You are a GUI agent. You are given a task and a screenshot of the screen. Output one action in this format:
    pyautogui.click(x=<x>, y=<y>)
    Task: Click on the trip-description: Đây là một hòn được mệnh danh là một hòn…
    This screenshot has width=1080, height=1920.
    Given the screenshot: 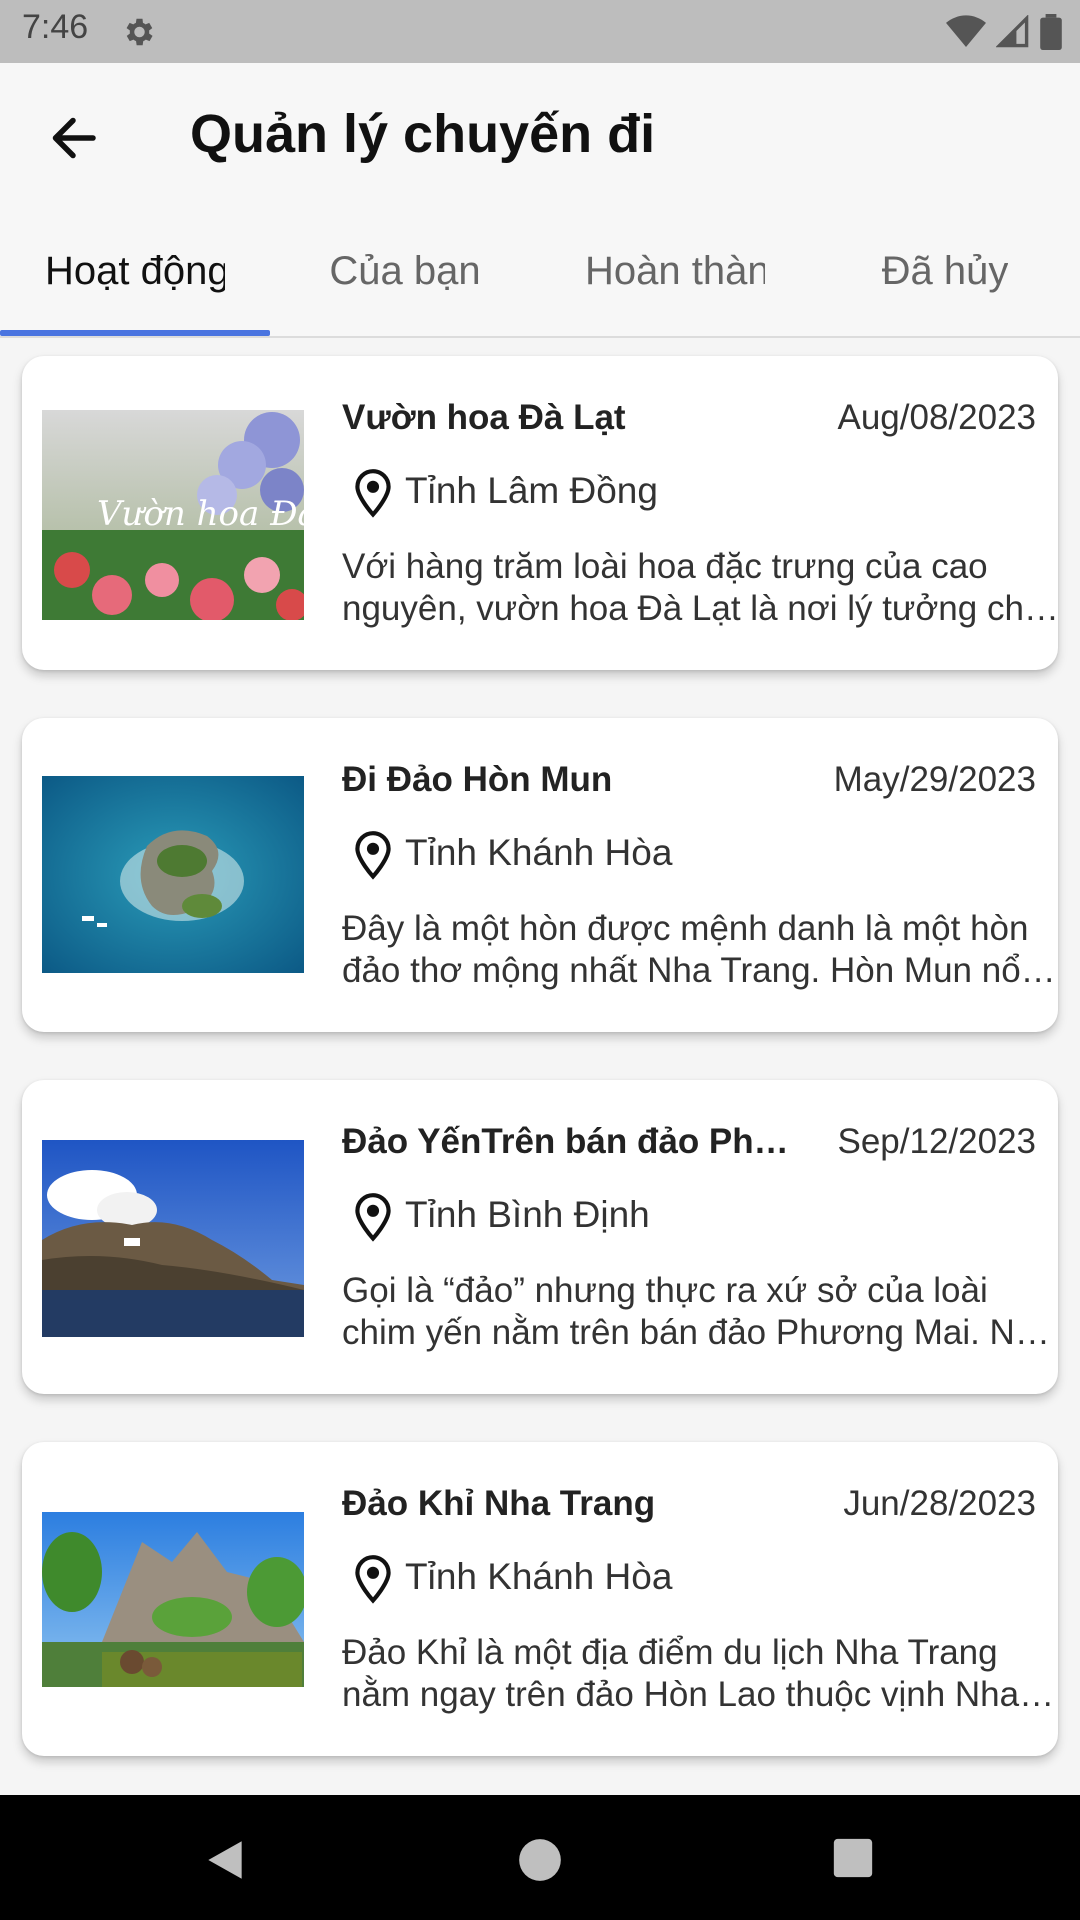 What is the action you would take?
    pyautogui.click(x=685, y=949)
    